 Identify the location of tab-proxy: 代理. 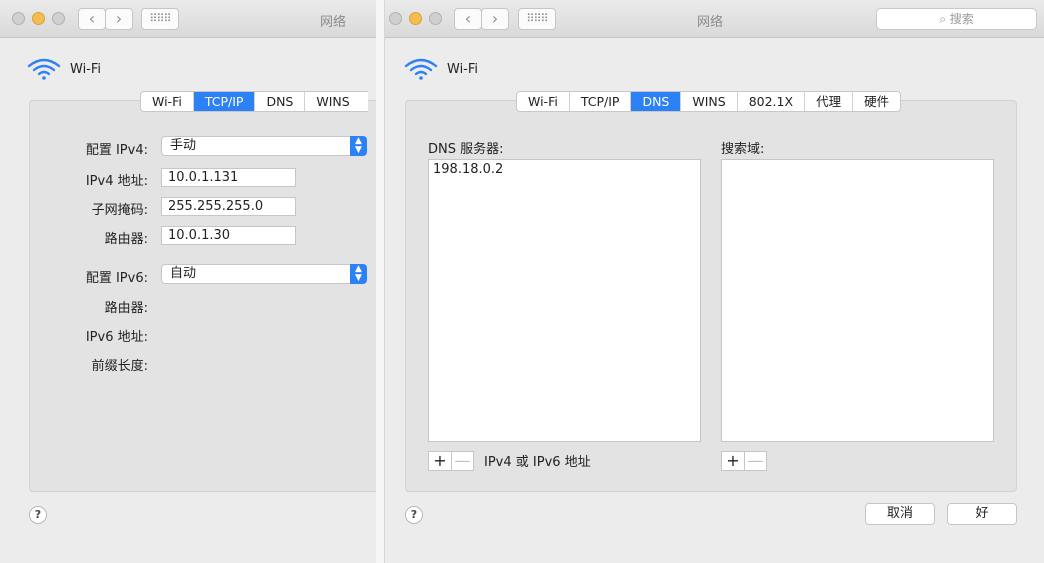
(829, 101).